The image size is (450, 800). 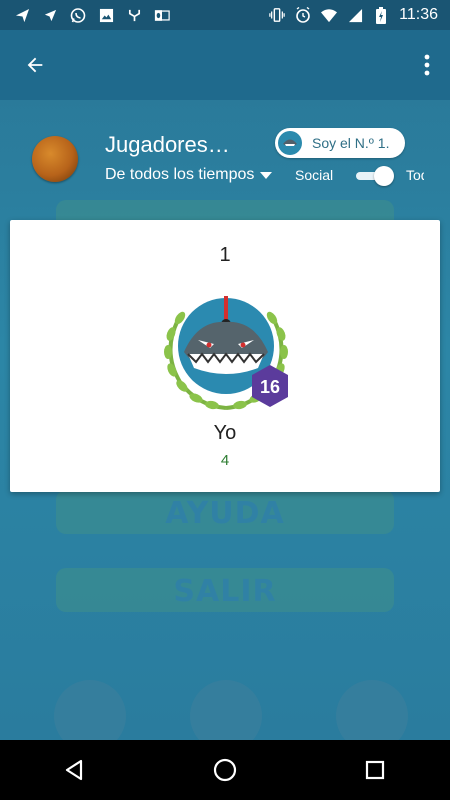 What do you see at coordinates (351, 143) in the screenshot?
I see `my-rank-label: Soy el N.º 1.` at bounding box center [351, 143].